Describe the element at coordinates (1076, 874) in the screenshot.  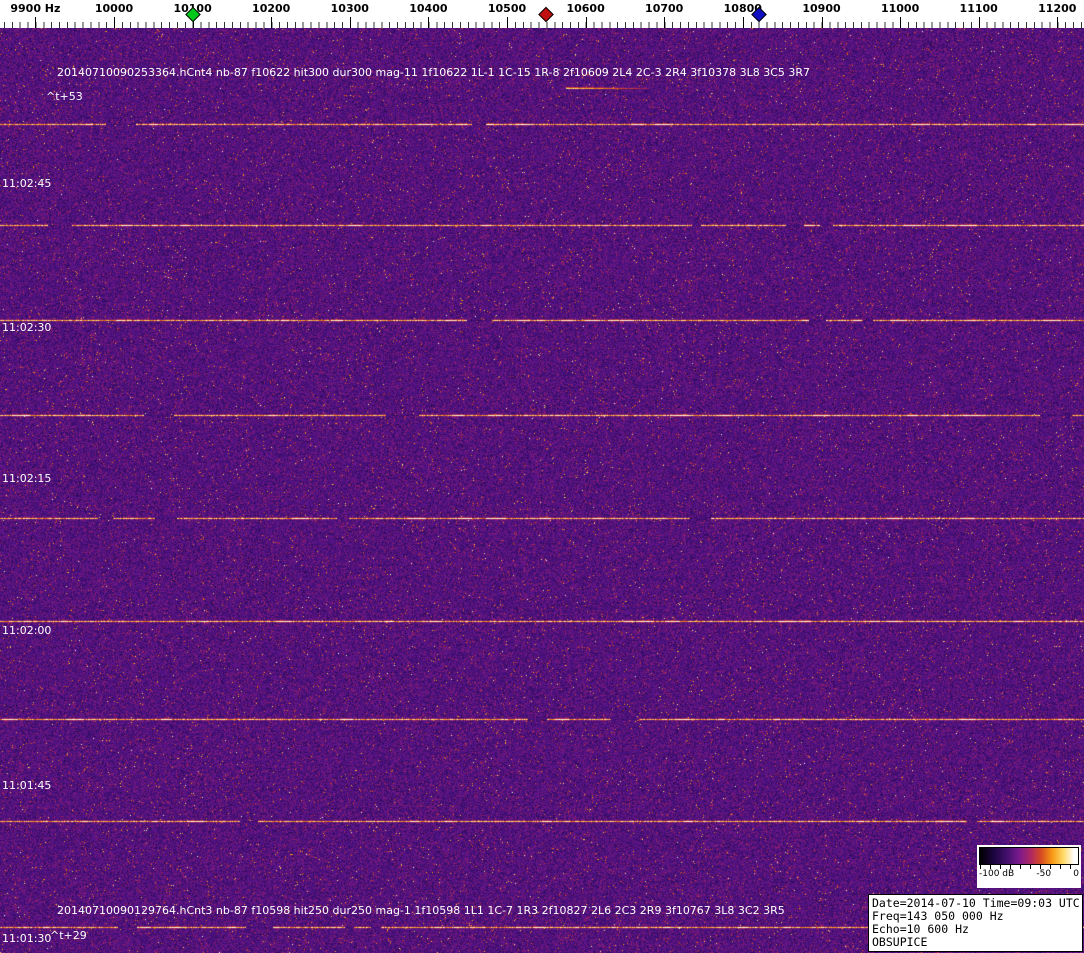
I see `colorbar-label-max: 0` at that location.